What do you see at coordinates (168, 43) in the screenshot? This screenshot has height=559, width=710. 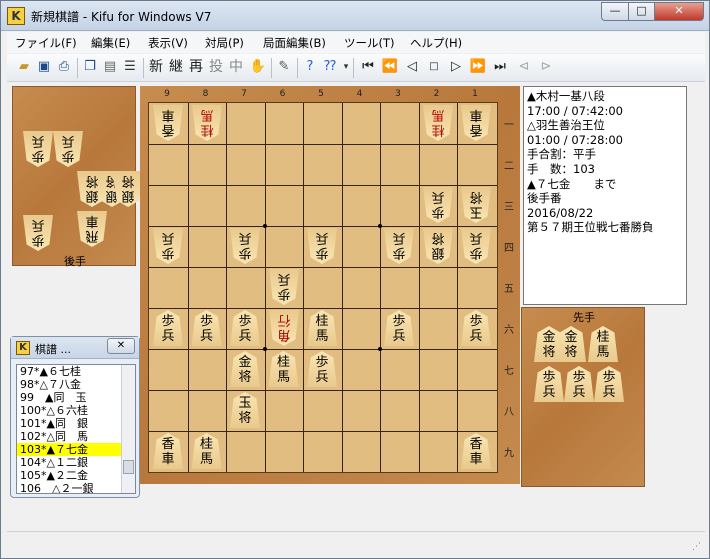 I see `menu-view: 表示(V)` at bounding box center [168, 43].